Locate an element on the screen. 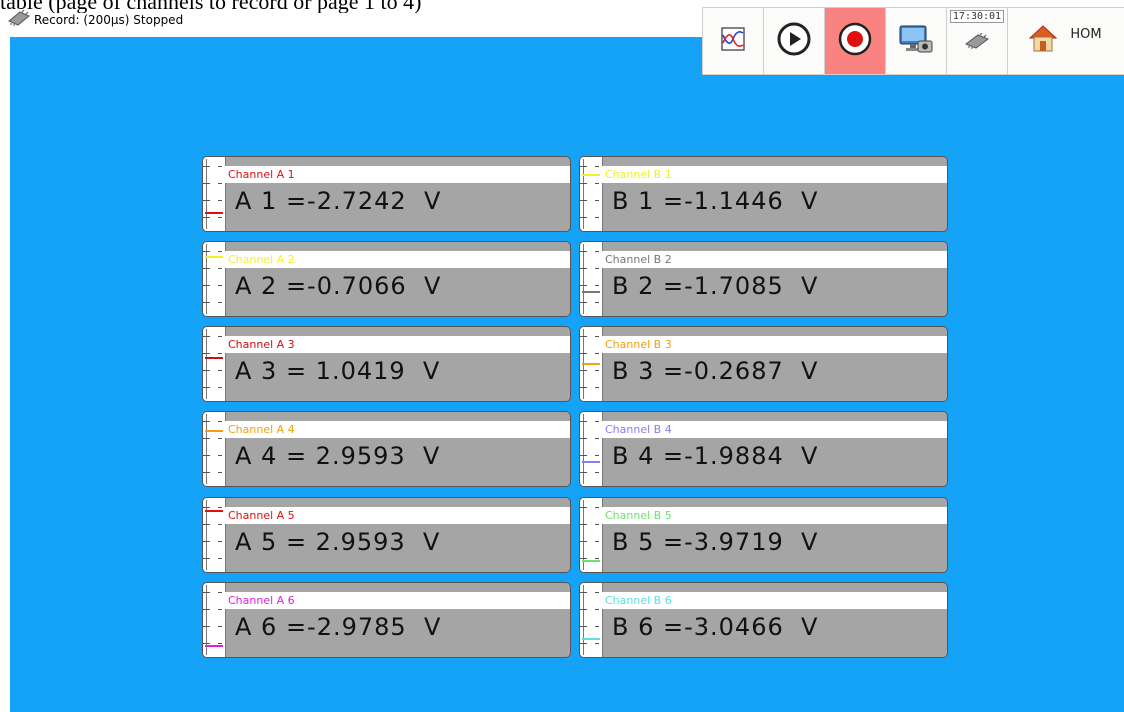 The width and height of the screenshot is (1124, 712). channel-name: Channel B 4 is located at coordinates (774, 429).